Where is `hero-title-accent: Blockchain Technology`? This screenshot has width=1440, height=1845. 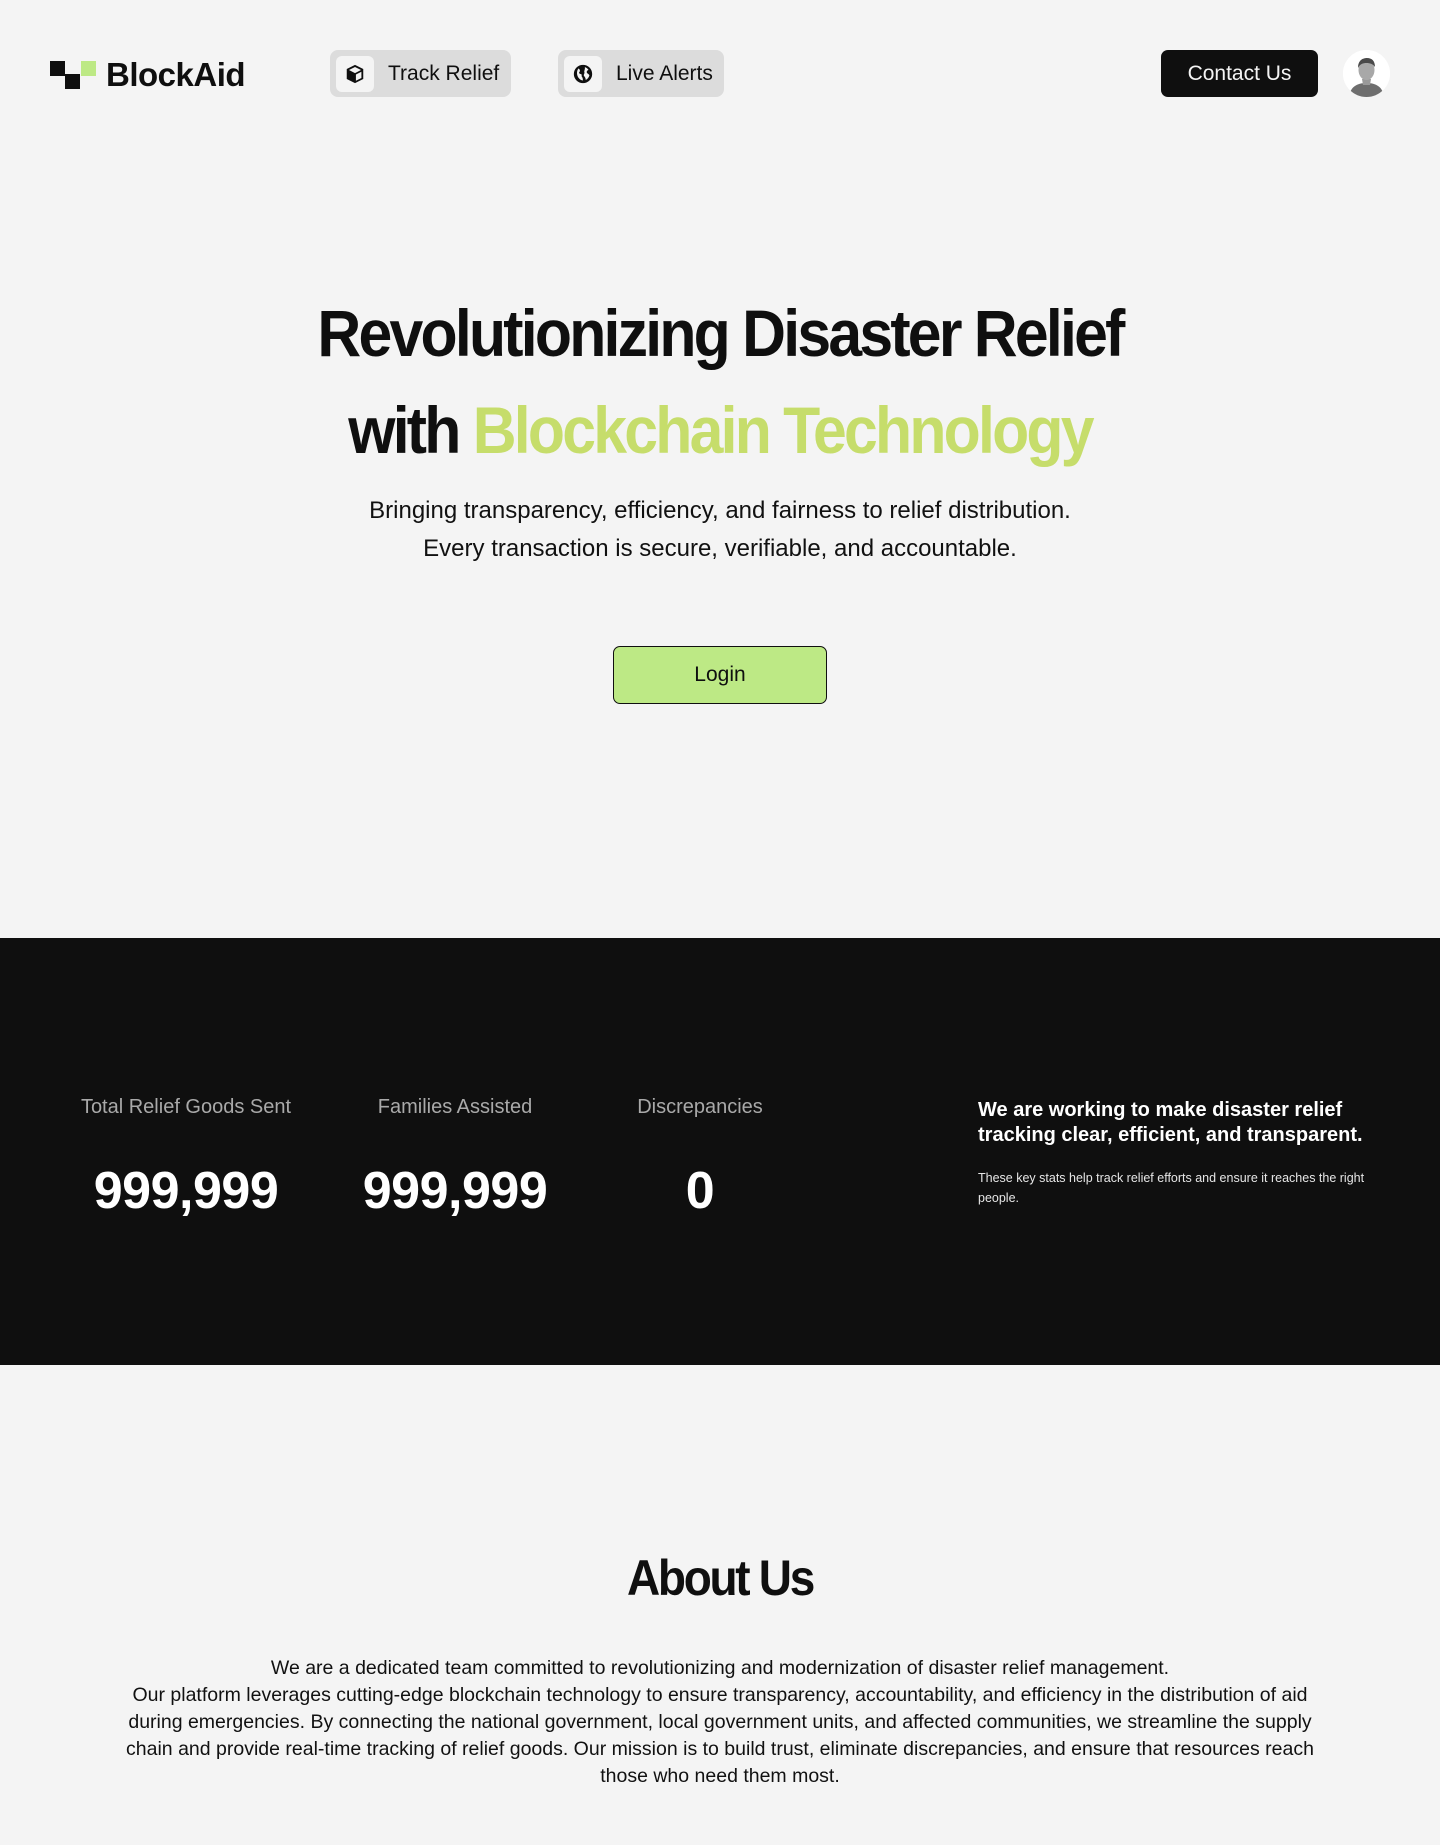
hero-title-accent: Blockchain Technology is located at coordinates (783, 430).